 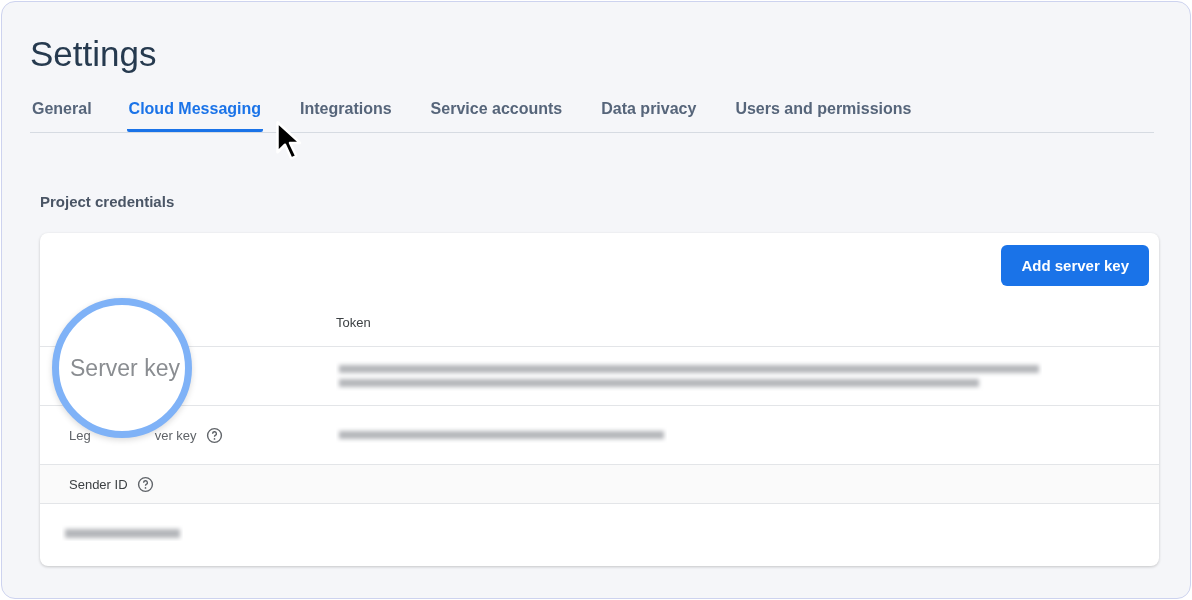 I want to click on tab: General, so click(x=62, y=114).